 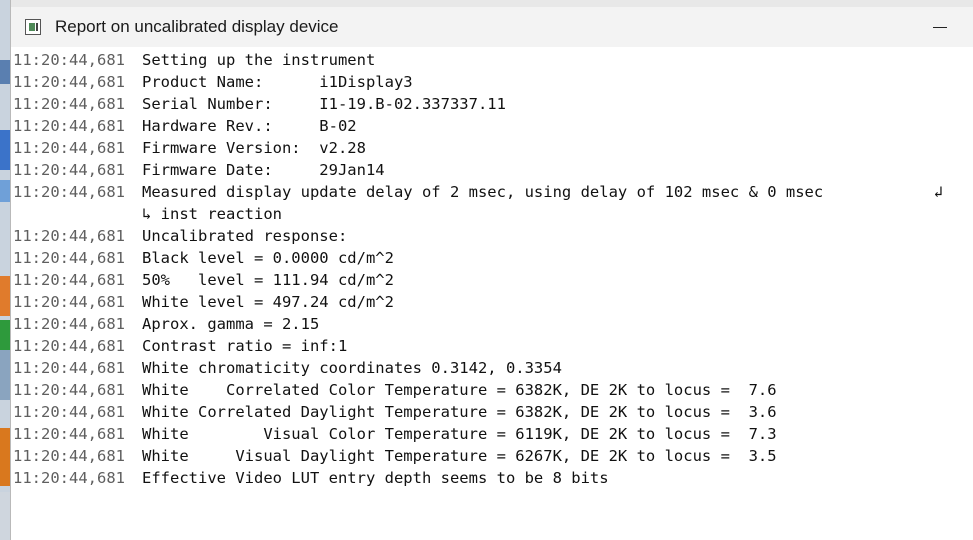 What do you see at coordinates (492, 346) in the screenshot?
I see `log-line: 11:20:44,681 Contrast ratio = inf:1` at bounding box center [492, 346].